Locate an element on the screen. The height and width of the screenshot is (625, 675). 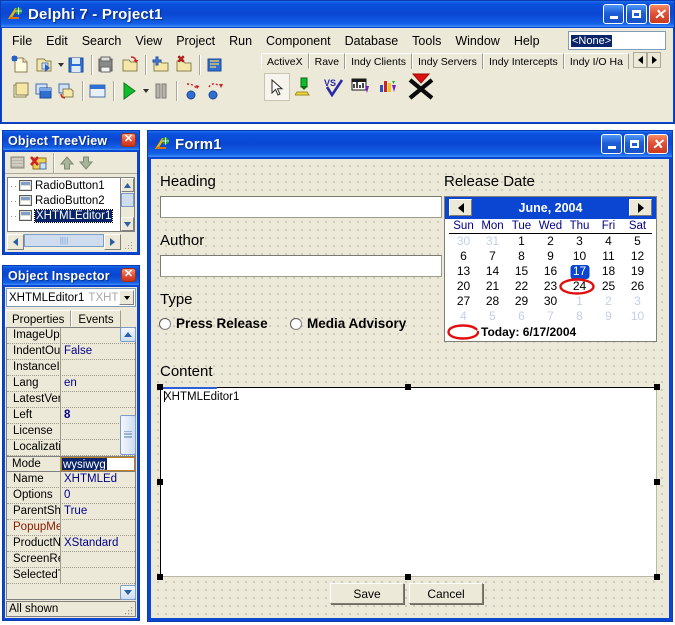
property-row: Left 8 is located at coordinates (71, 416).